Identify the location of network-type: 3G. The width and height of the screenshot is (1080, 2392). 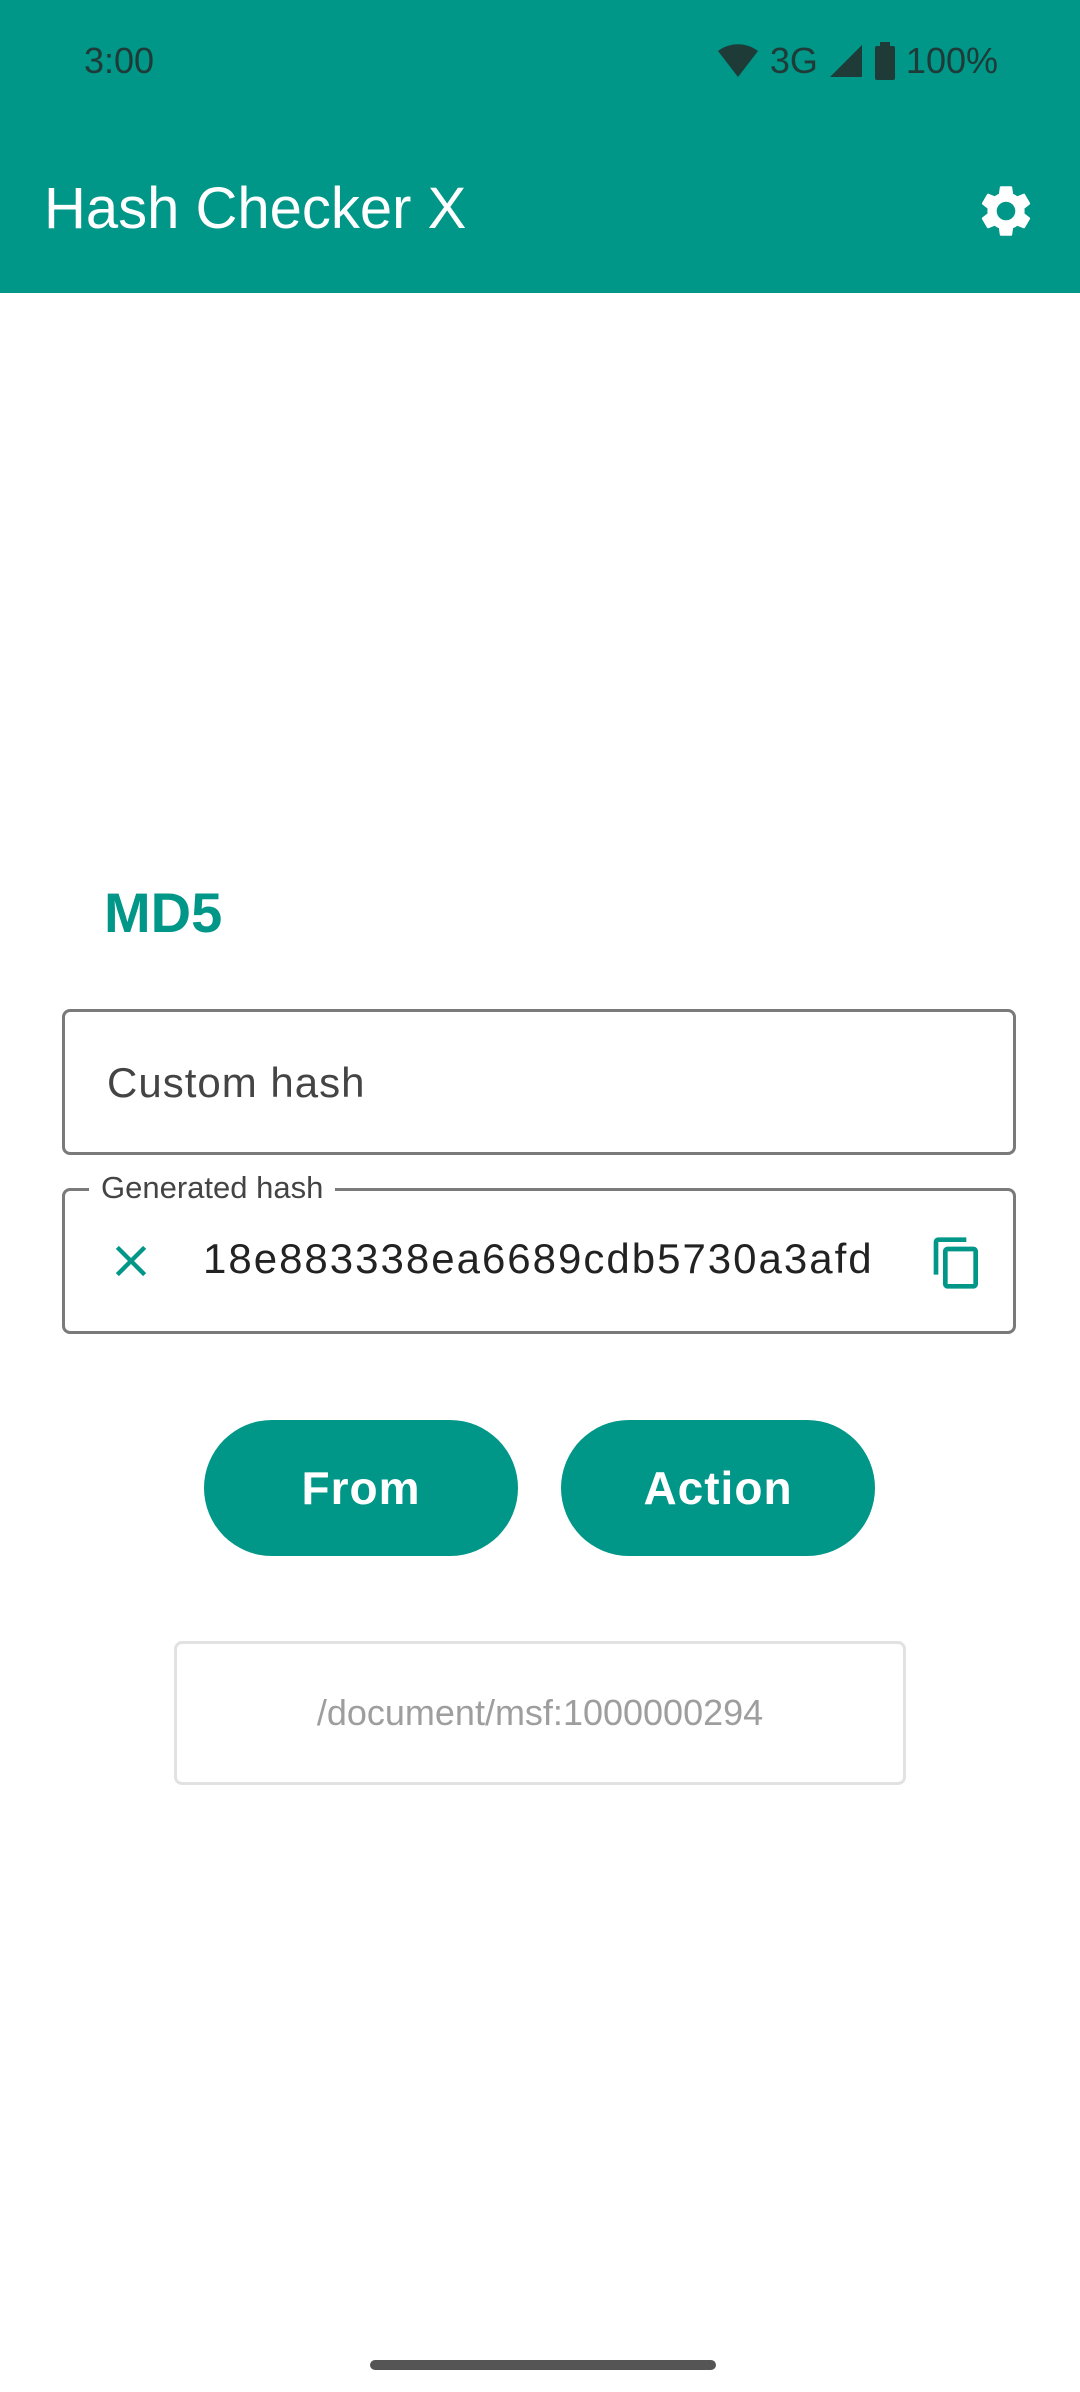
(793, 60).